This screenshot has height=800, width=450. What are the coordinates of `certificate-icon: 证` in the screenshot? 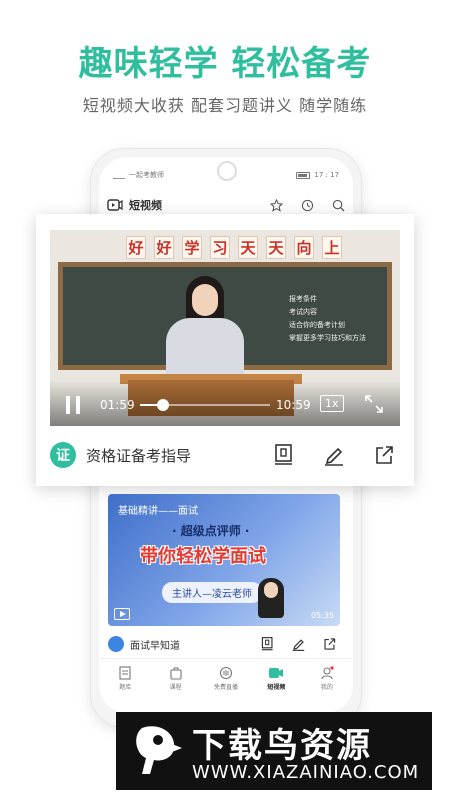 It's located at (63, 455).